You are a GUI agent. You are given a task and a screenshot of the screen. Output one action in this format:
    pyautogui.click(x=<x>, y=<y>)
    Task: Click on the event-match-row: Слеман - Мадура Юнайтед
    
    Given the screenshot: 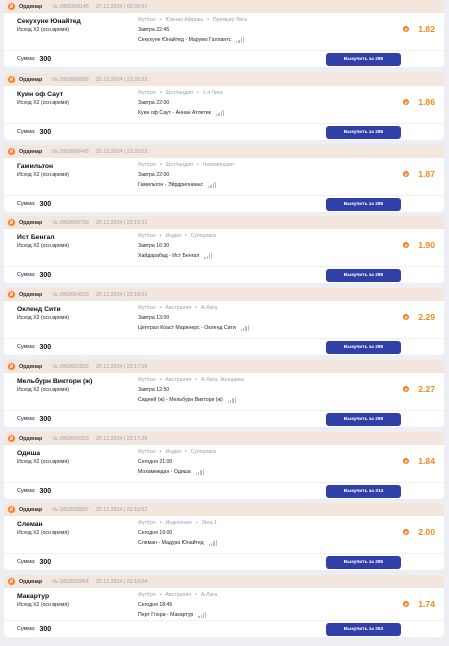 What is the action you would take?
    pyautogui.click(x=177, y=543)
    